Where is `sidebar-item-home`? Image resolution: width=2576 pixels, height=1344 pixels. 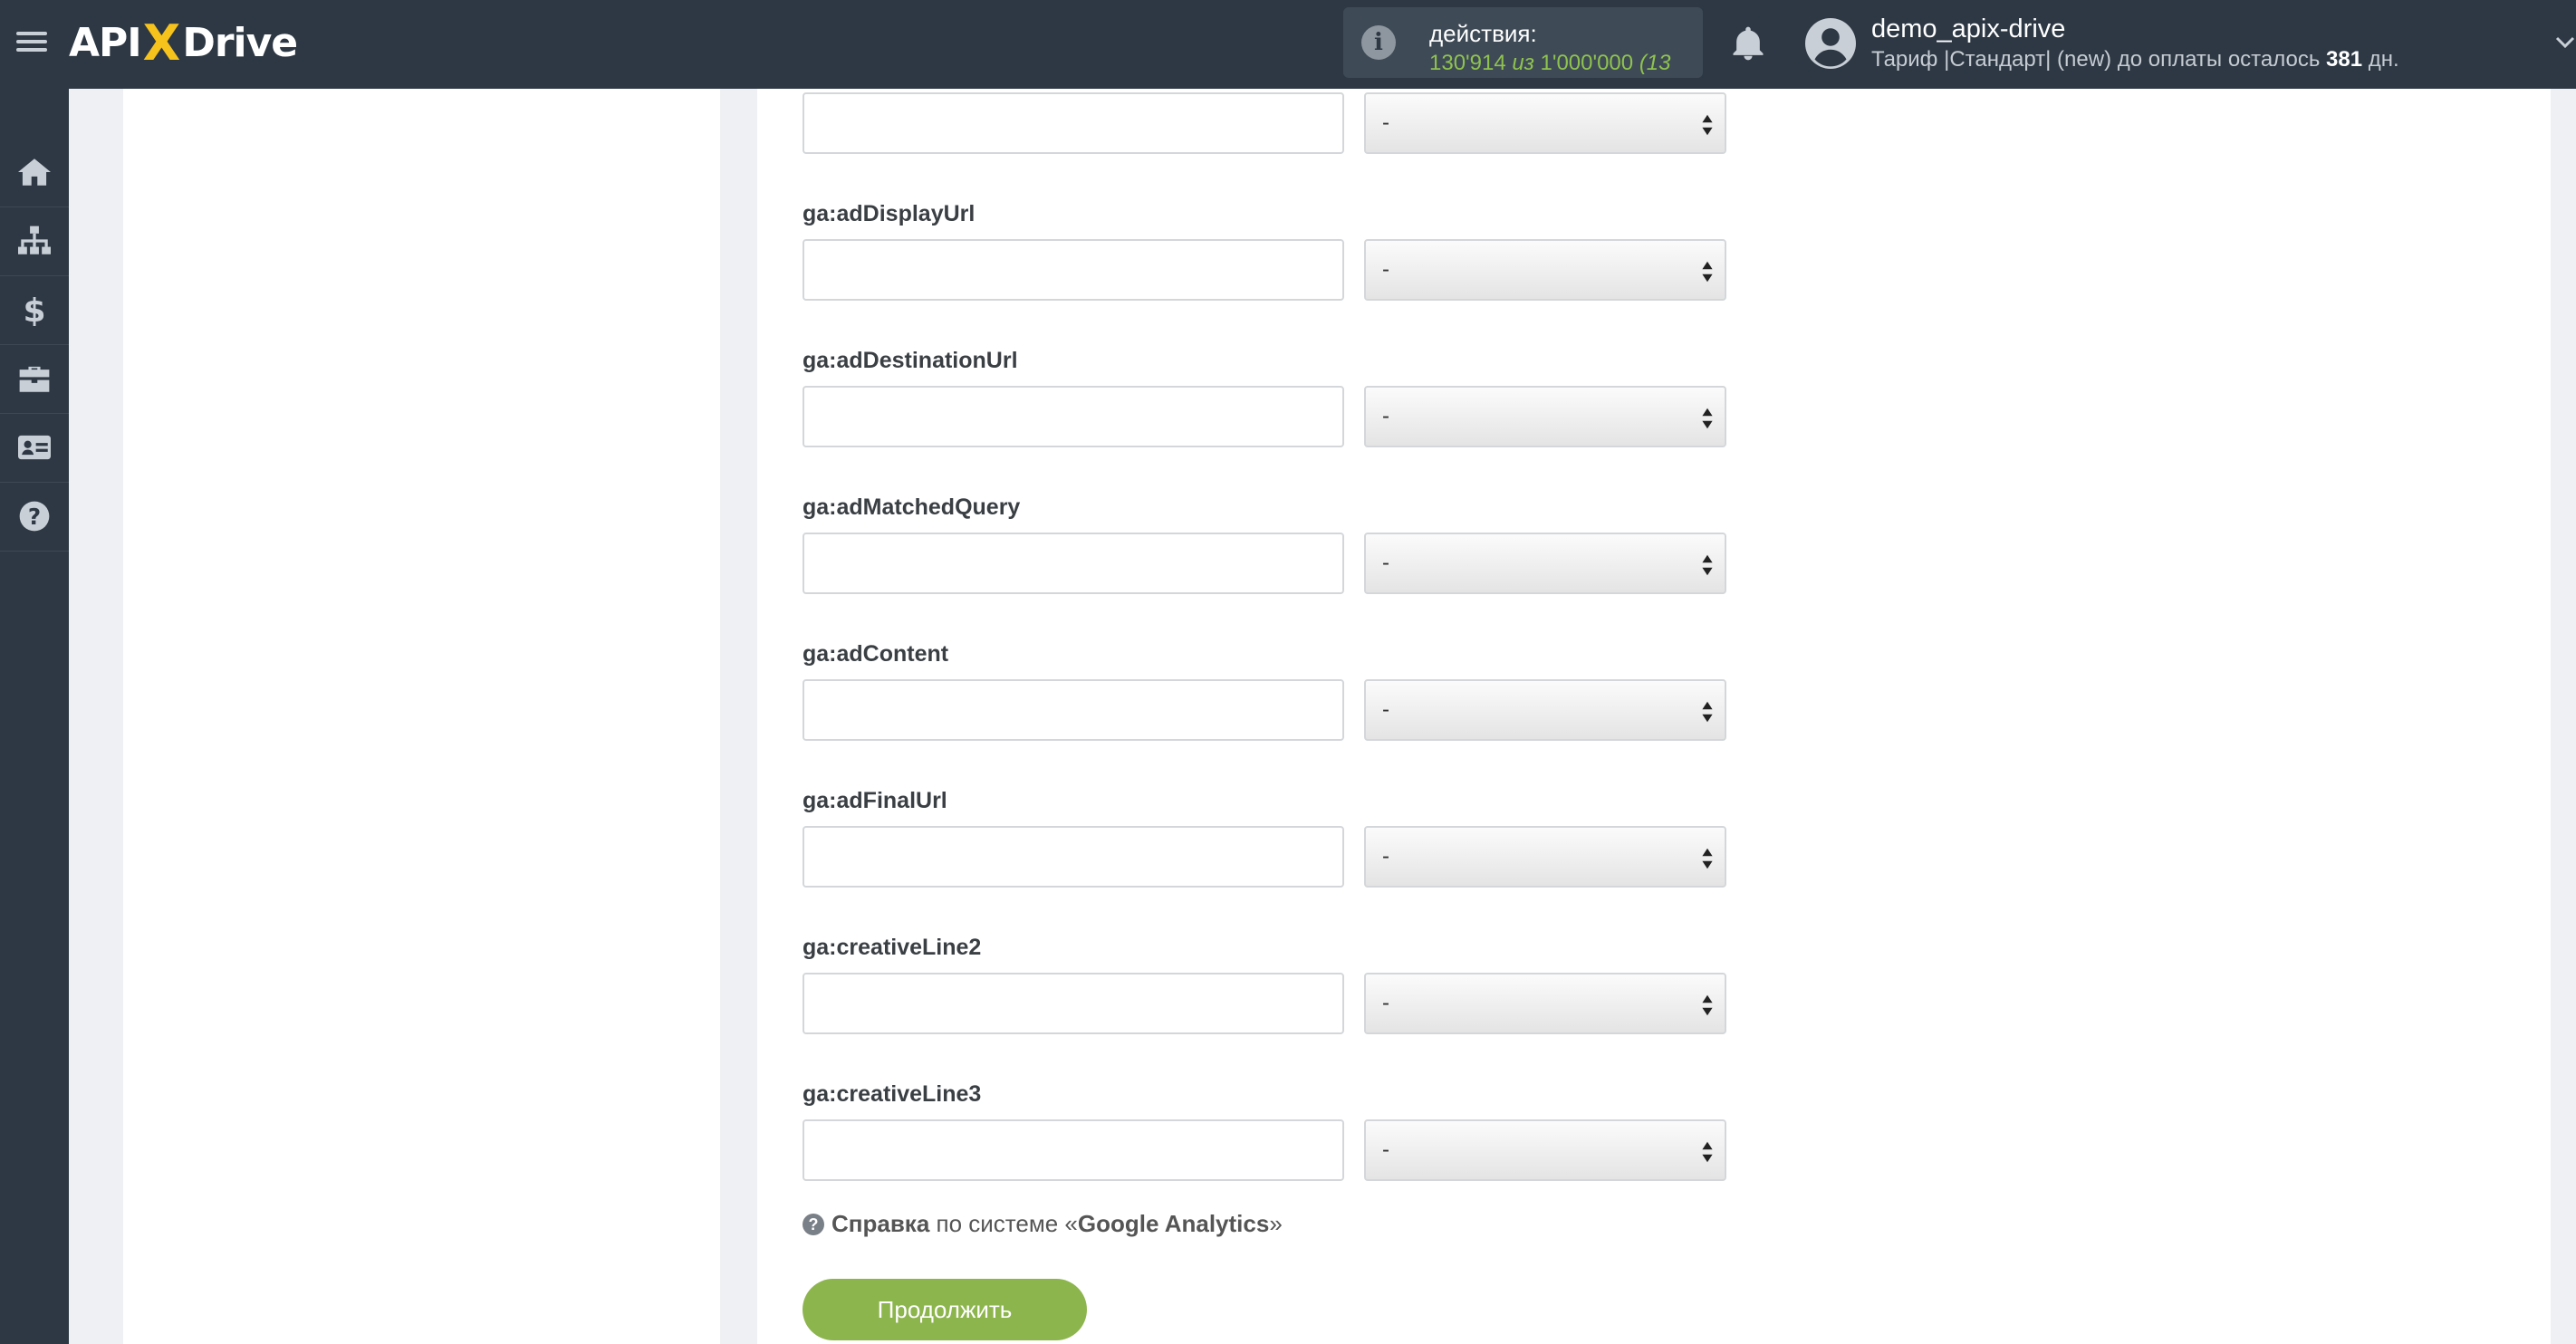 sidebar-item-home is located at coordinates (34, 172).